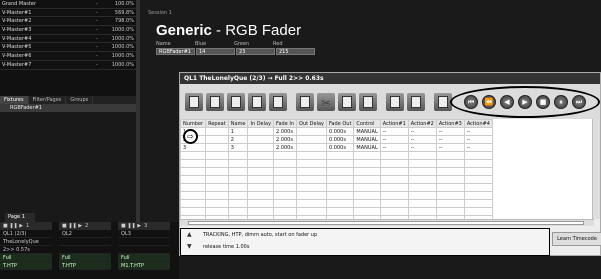 The height and width of the screenshot is (279, 601). What do you see at coordinates (422, 123) in the screenshot?
I see `column-header: Action#2` at bounding box center [422, 123].